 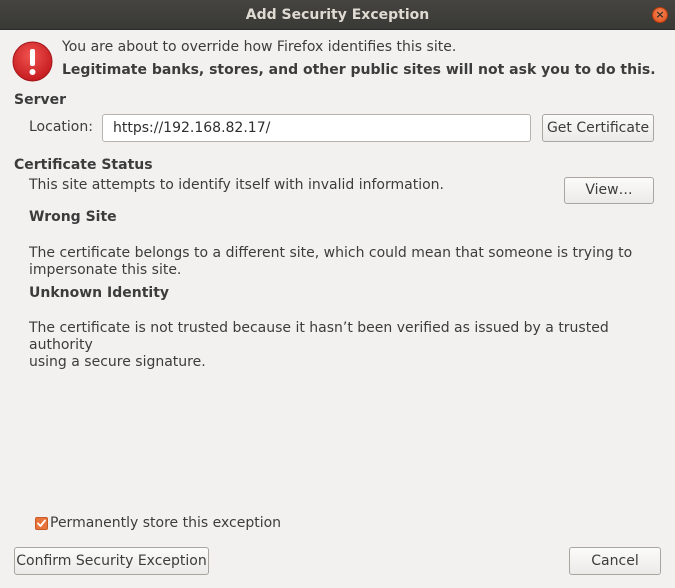 I want to click on permanent-store-checkbox, so click(x=41, y=523).